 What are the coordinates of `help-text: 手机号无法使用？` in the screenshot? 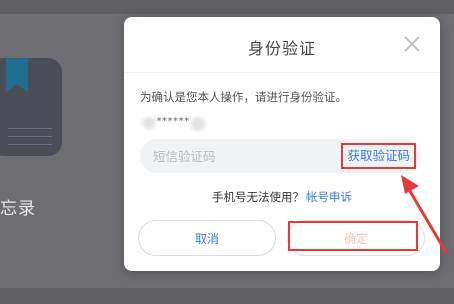 It's located at (258, 197).